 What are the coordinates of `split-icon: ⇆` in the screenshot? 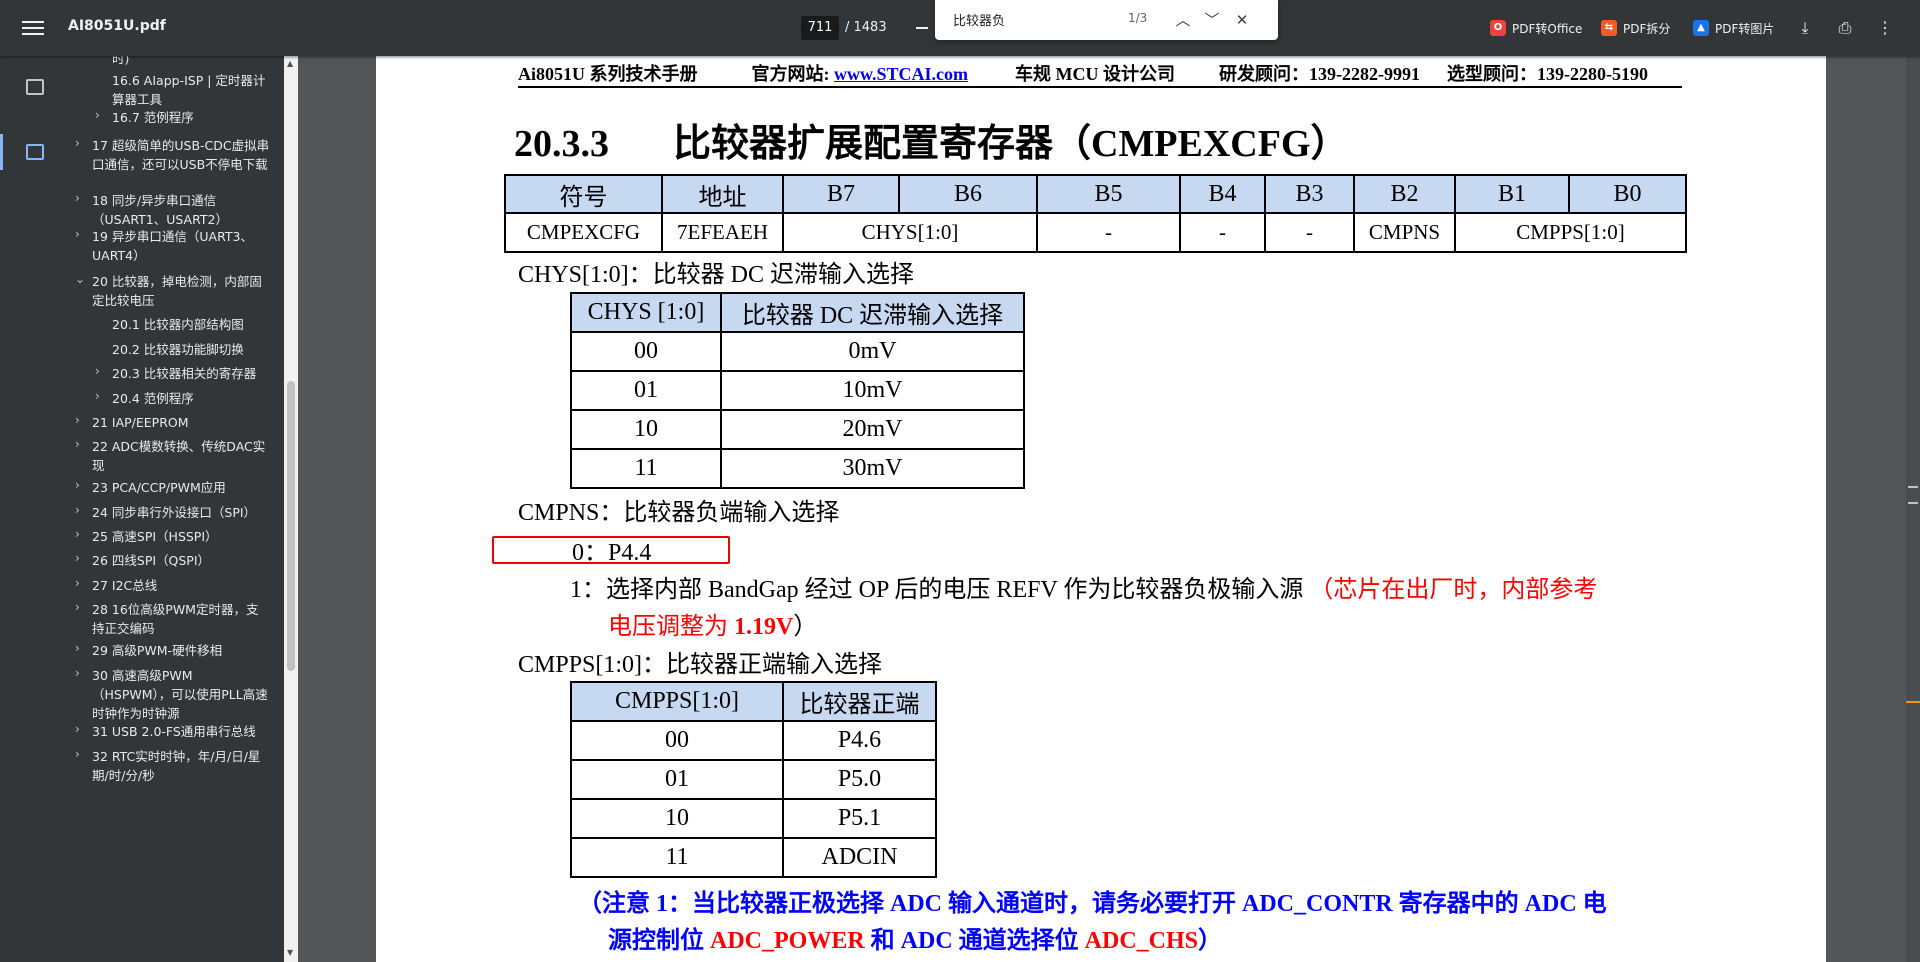 It's located at (1609, 28).